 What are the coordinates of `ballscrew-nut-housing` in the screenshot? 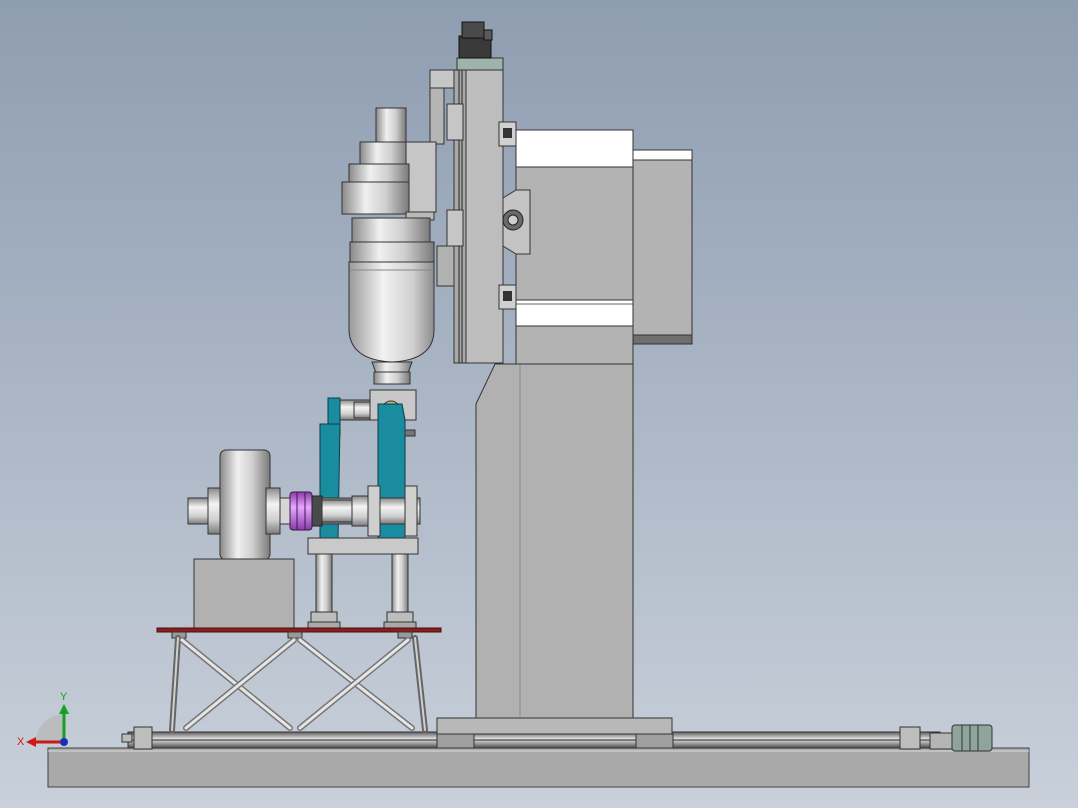 It's located at (516, 222).